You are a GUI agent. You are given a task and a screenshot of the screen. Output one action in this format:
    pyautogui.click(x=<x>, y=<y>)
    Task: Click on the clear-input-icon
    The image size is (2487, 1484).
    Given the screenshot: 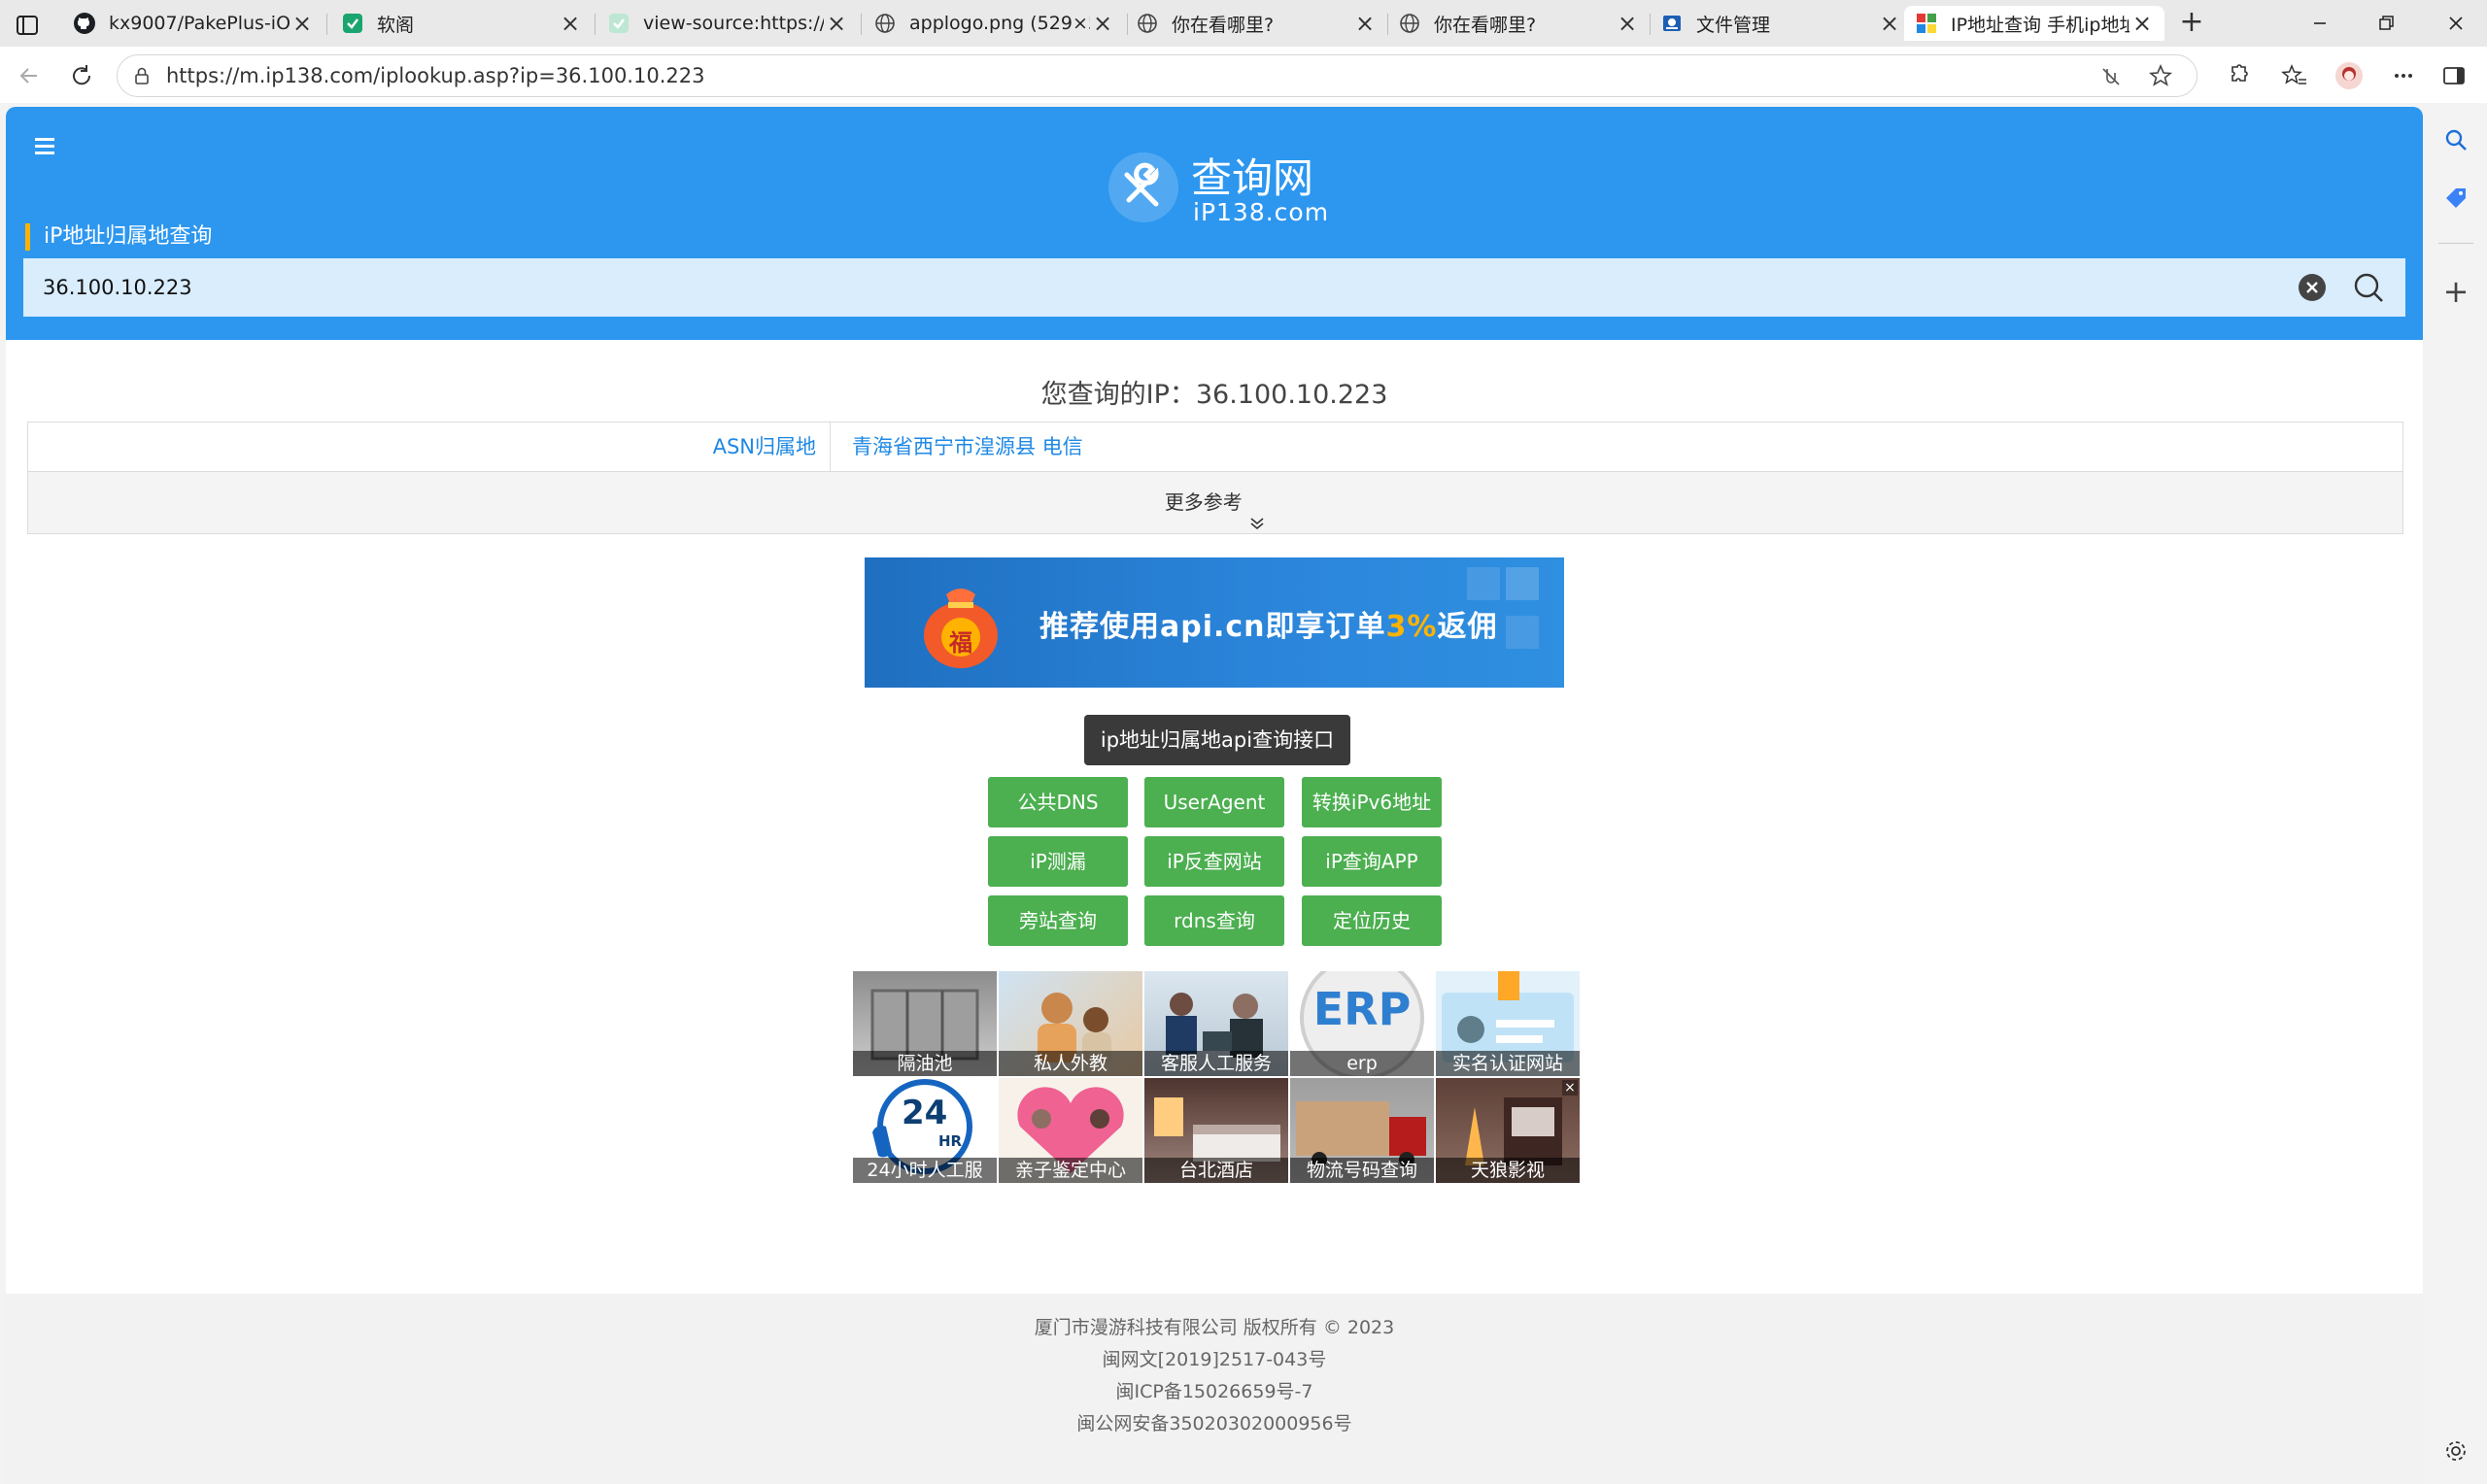 What is the action you would take?
    pyautogui.click(x=2312, y=287)
    